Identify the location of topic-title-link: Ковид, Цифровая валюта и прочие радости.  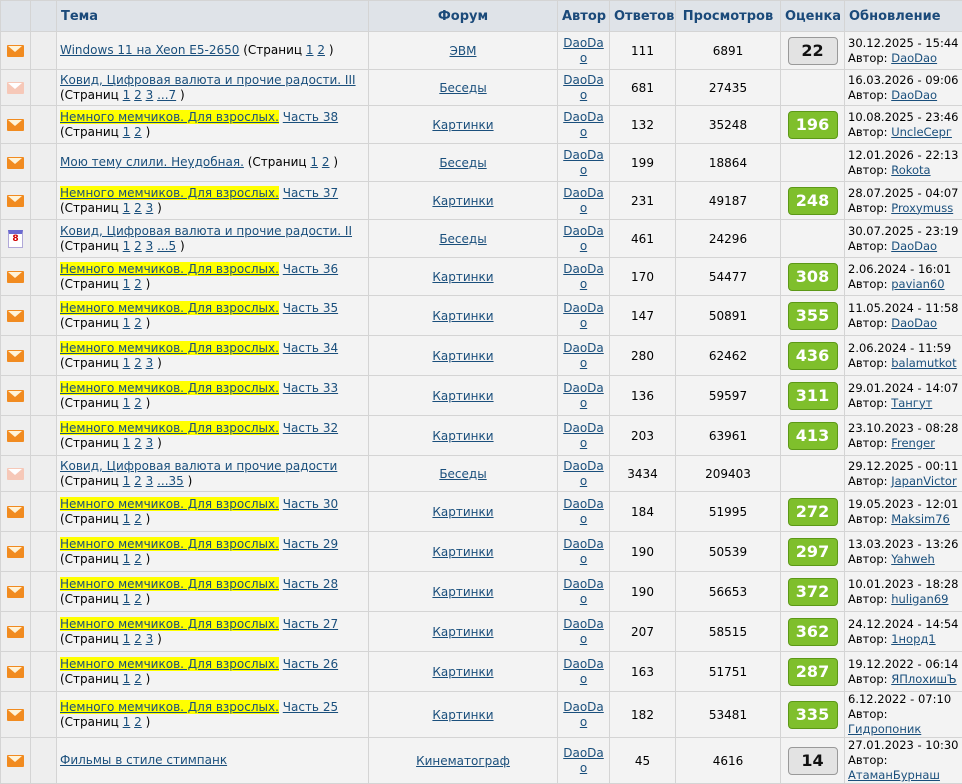
(198, 466).